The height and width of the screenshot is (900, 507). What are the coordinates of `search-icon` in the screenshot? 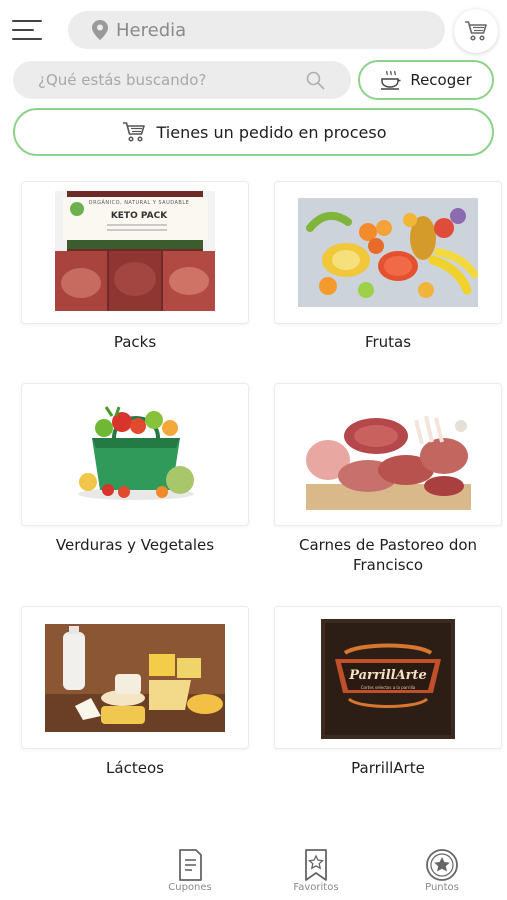 It's located at (315, 80).